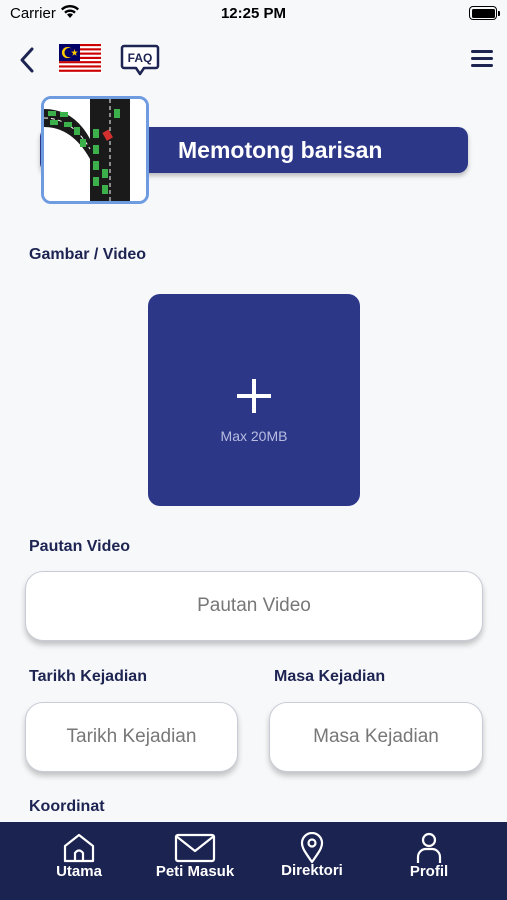 This screenshot has width=507, height=900. Describe the element at coordinates (254, 606) in the screenshot. I see `video-link-input` at that location.